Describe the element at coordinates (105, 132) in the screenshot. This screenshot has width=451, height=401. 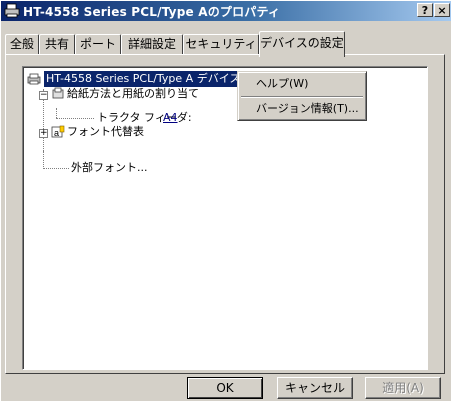
I see `tree-item-font-substitution: フォント代替表` at that location.